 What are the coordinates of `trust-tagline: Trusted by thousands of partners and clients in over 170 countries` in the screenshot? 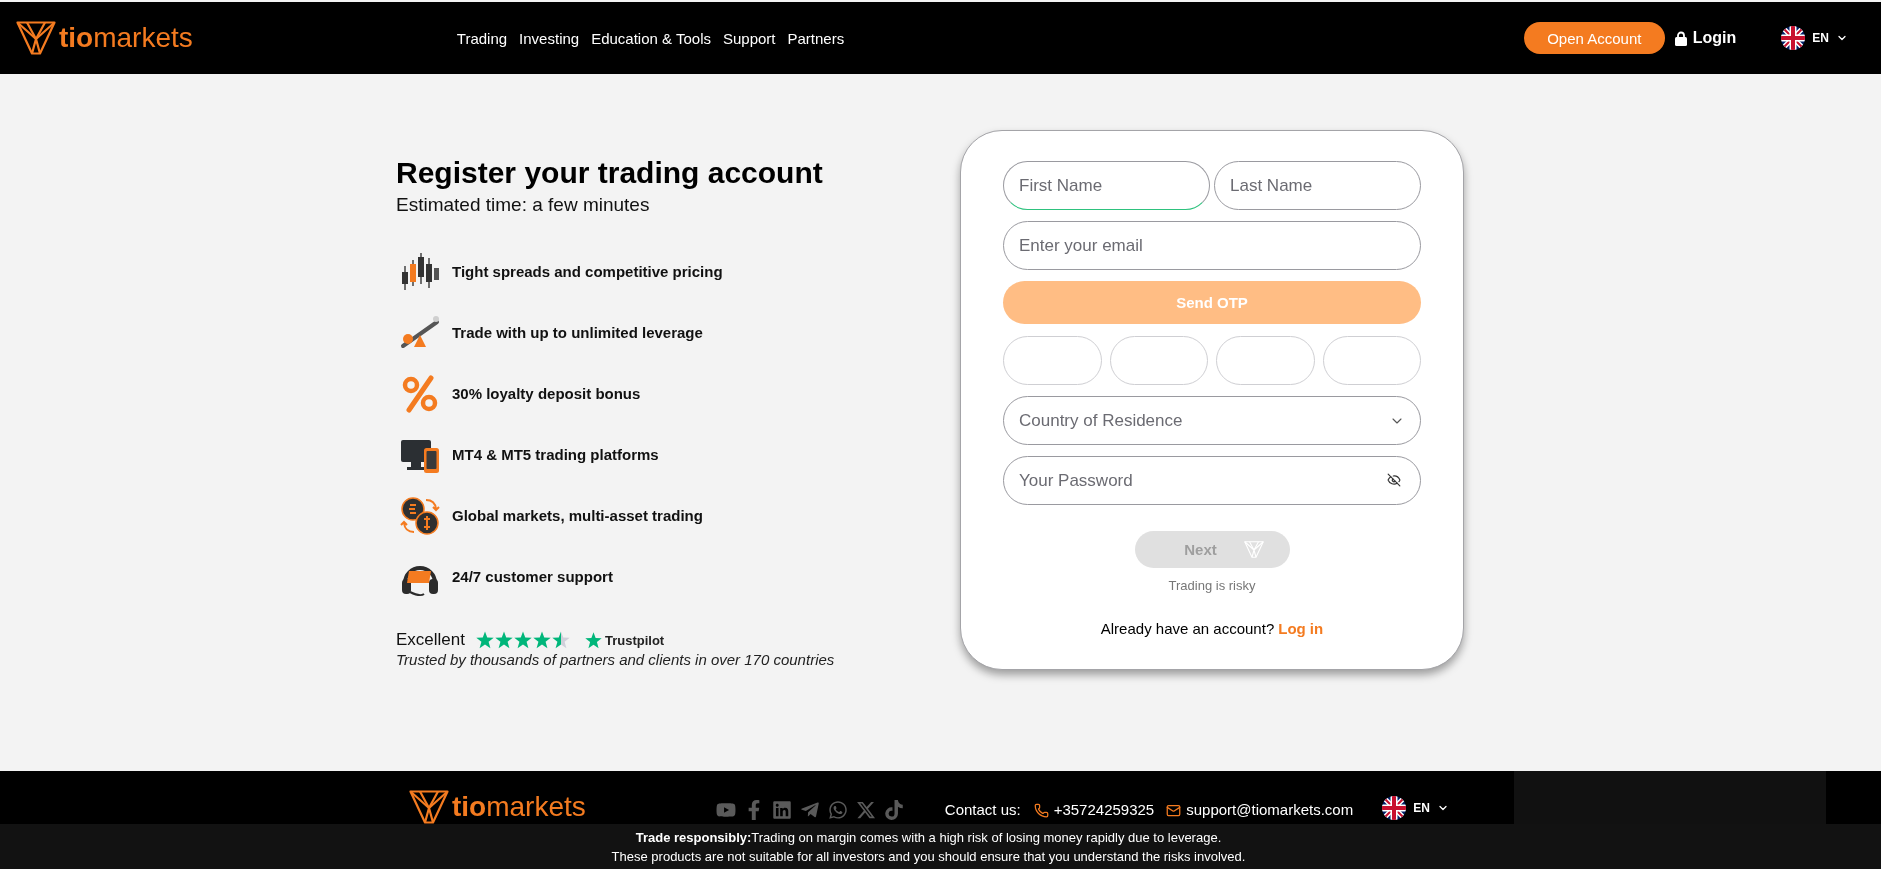 It's located at (616, 660).